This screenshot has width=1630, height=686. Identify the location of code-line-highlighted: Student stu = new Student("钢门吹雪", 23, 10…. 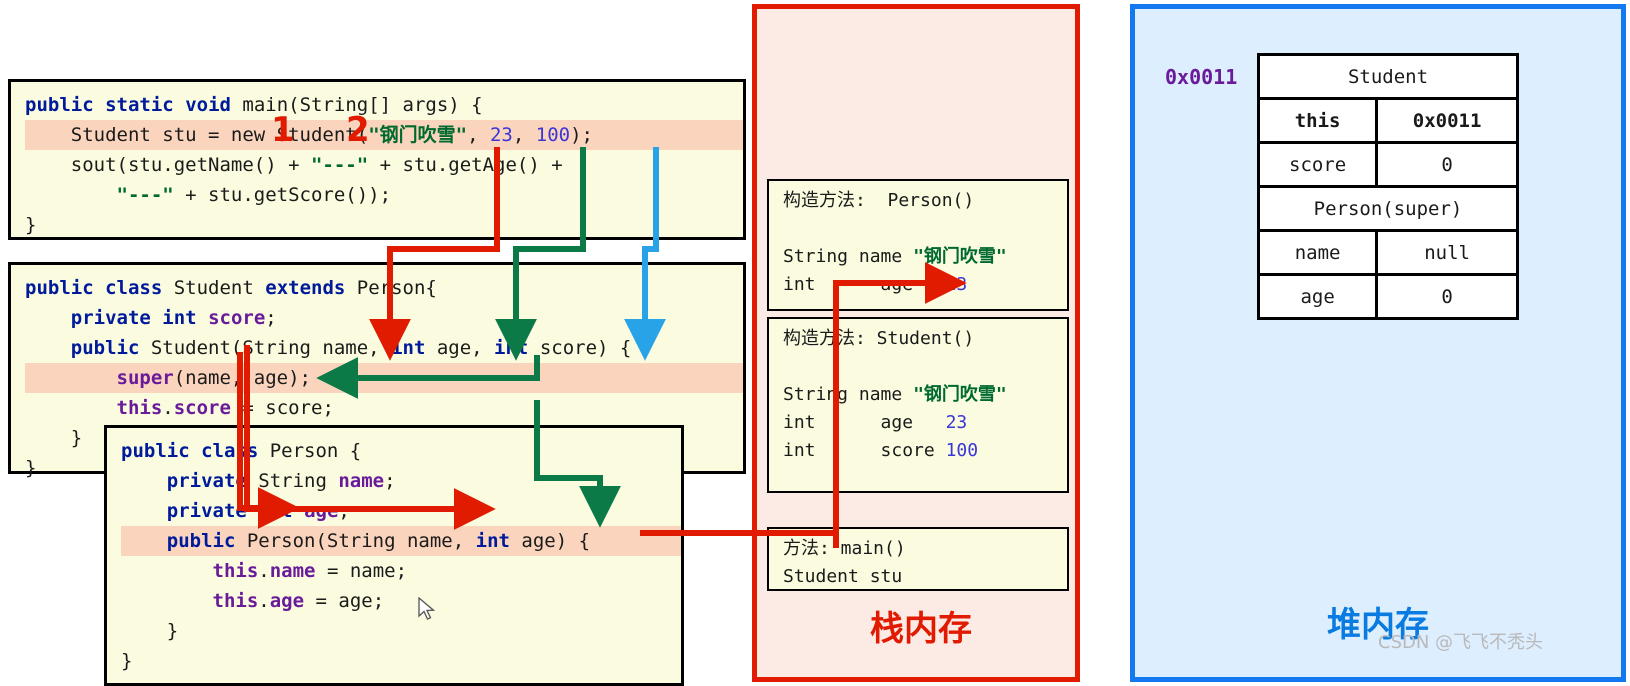
(384, 135).